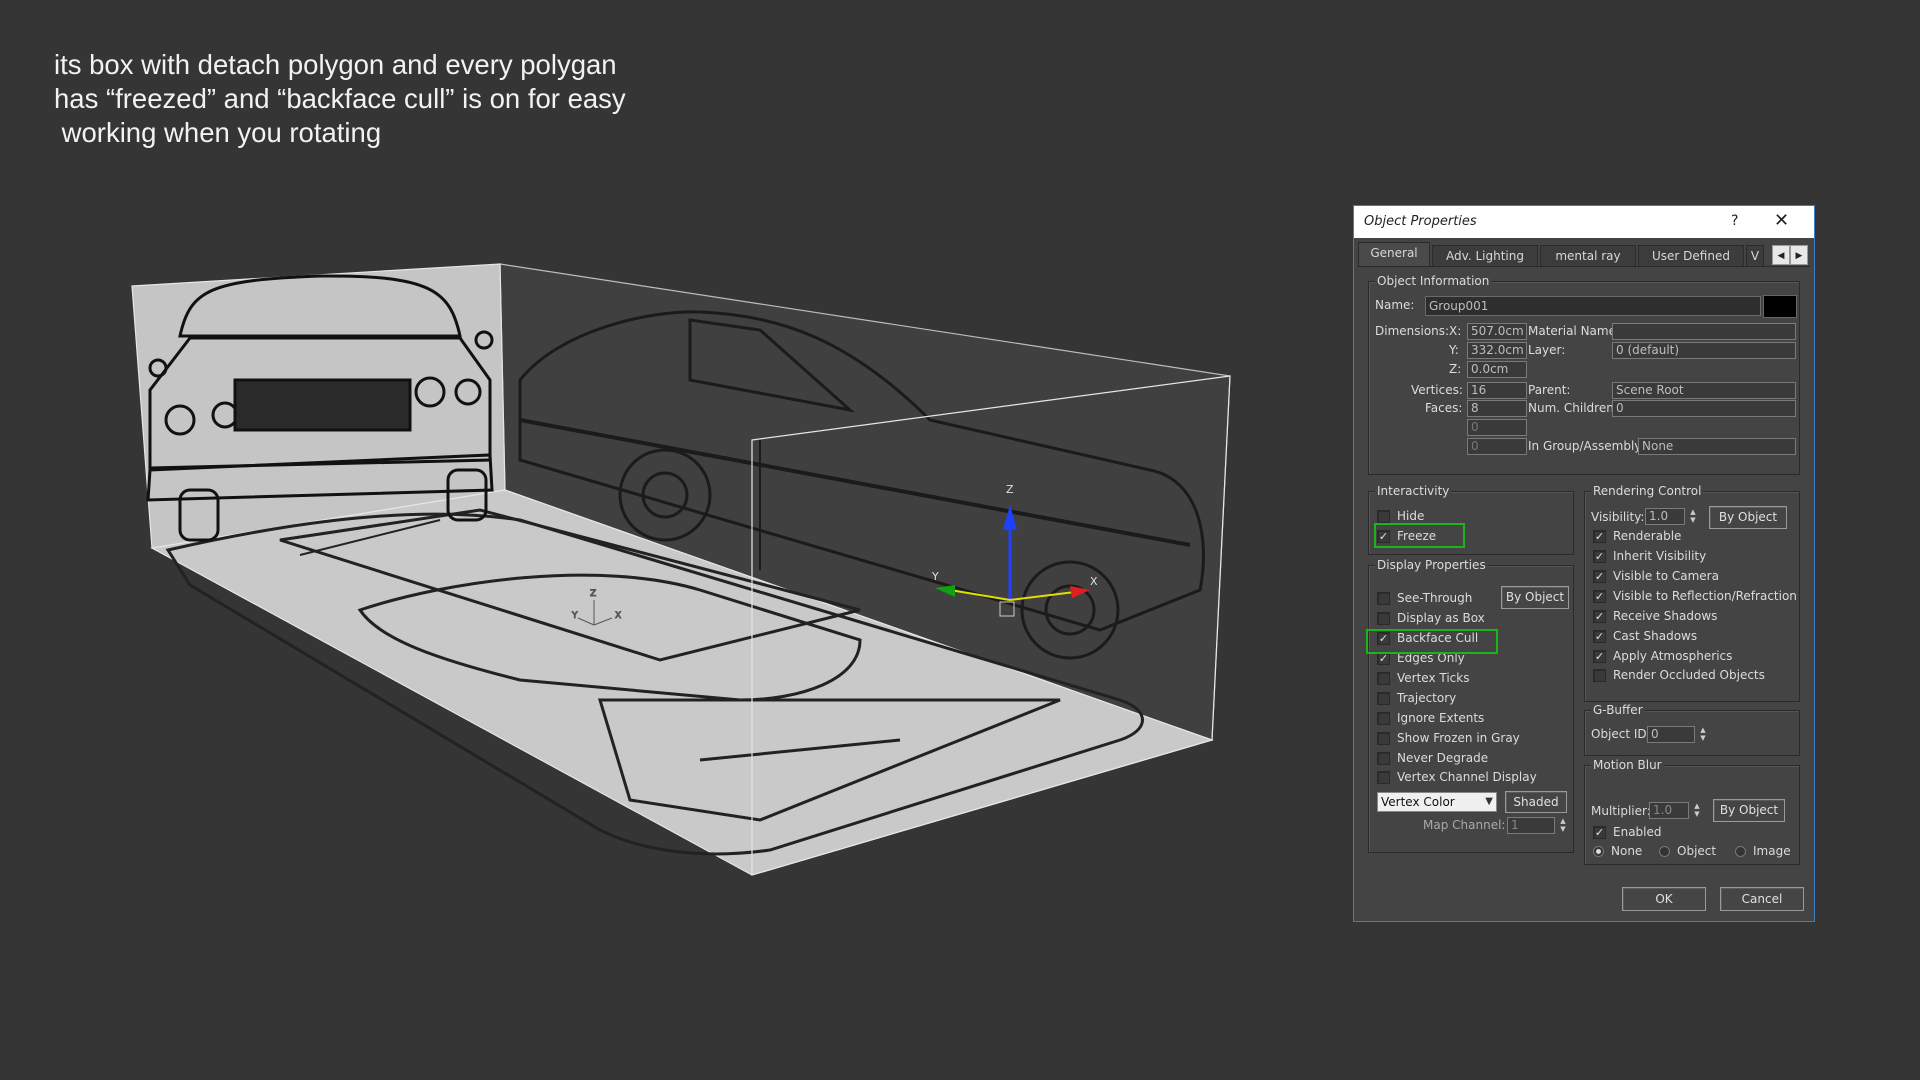  I want to click on display-as-box-checkbox, so click(1383, 618).